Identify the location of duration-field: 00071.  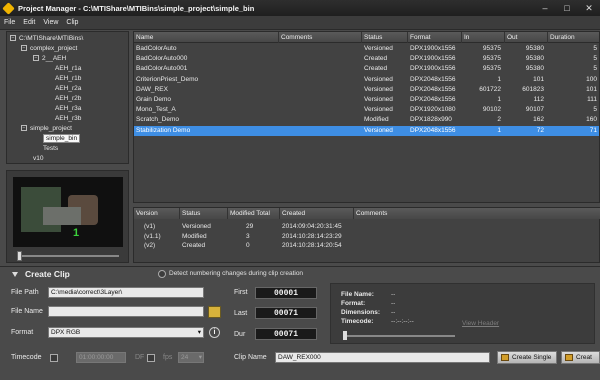
(286, 334).